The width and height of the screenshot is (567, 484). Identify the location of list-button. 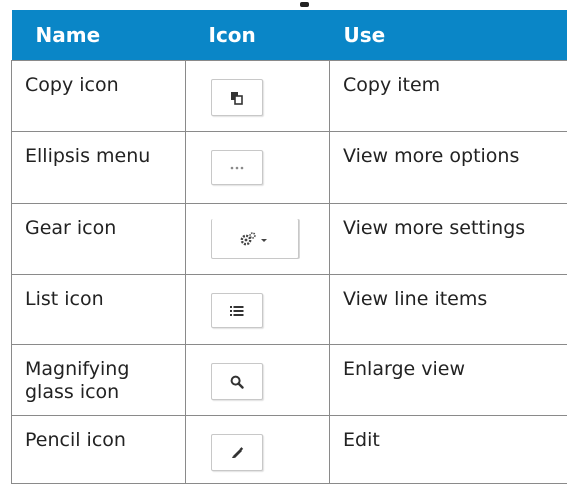
(237, 310).